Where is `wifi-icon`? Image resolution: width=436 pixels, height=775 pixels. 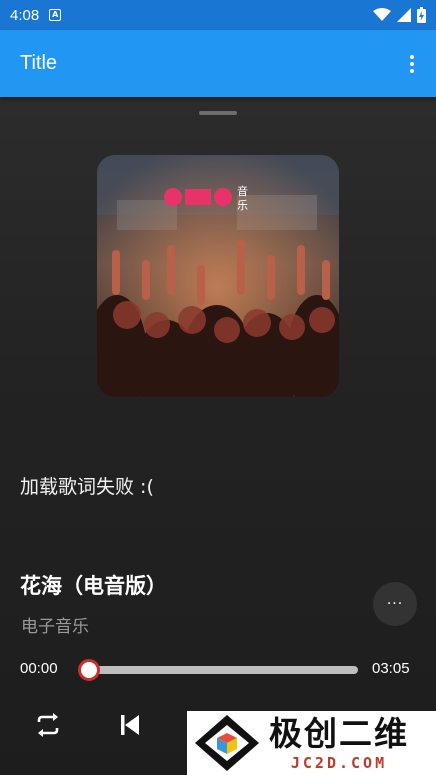
wifi-icon is located at coordinates (382, 14).